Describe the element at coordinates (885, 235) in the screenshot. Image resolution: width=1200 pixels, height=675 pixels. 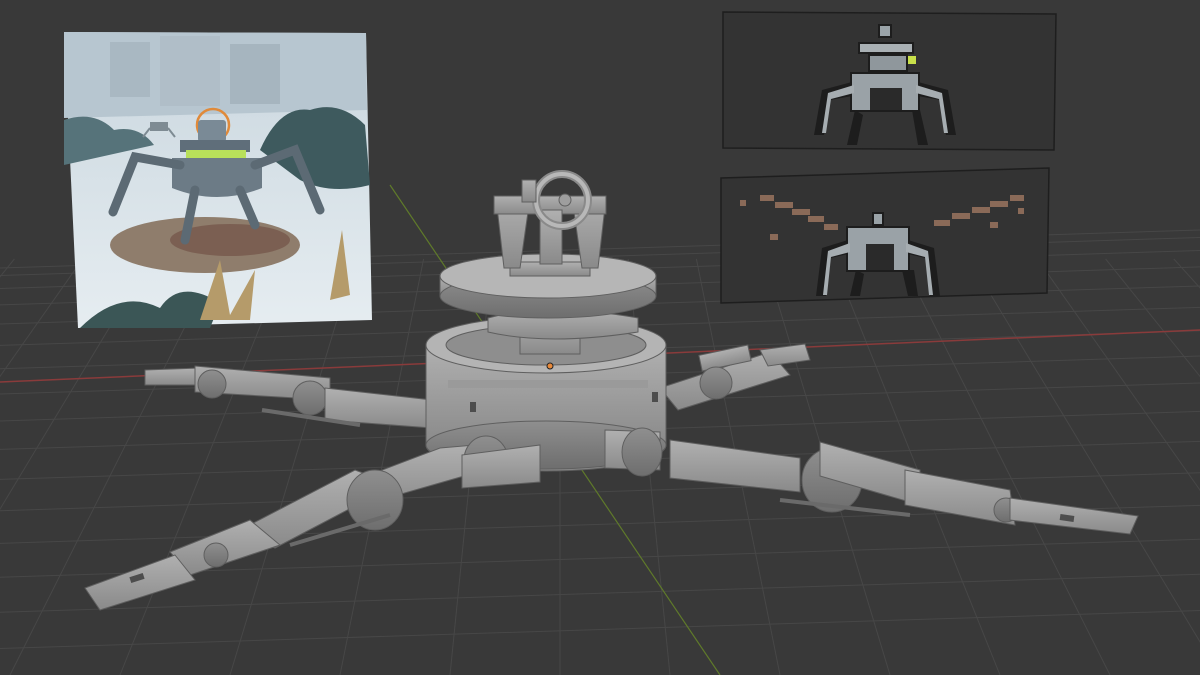
I see `pixel-art-reference-wings` at that location.